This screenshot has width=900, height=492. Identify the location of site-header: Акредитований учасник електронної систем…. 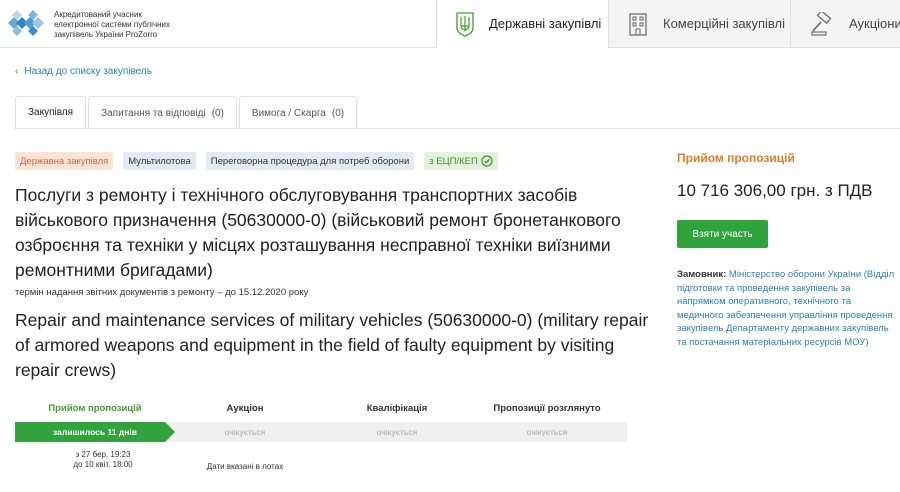
(450, 24).